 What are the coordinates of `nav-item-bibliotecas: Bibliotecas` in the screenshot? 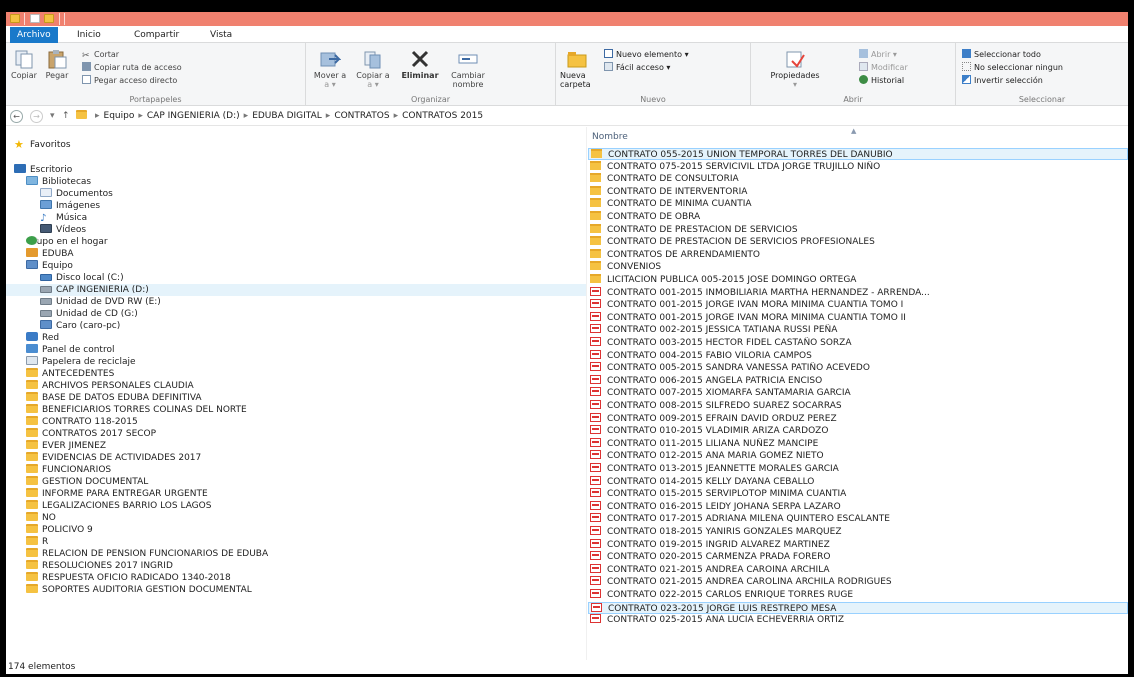 It's located at (58, 182).